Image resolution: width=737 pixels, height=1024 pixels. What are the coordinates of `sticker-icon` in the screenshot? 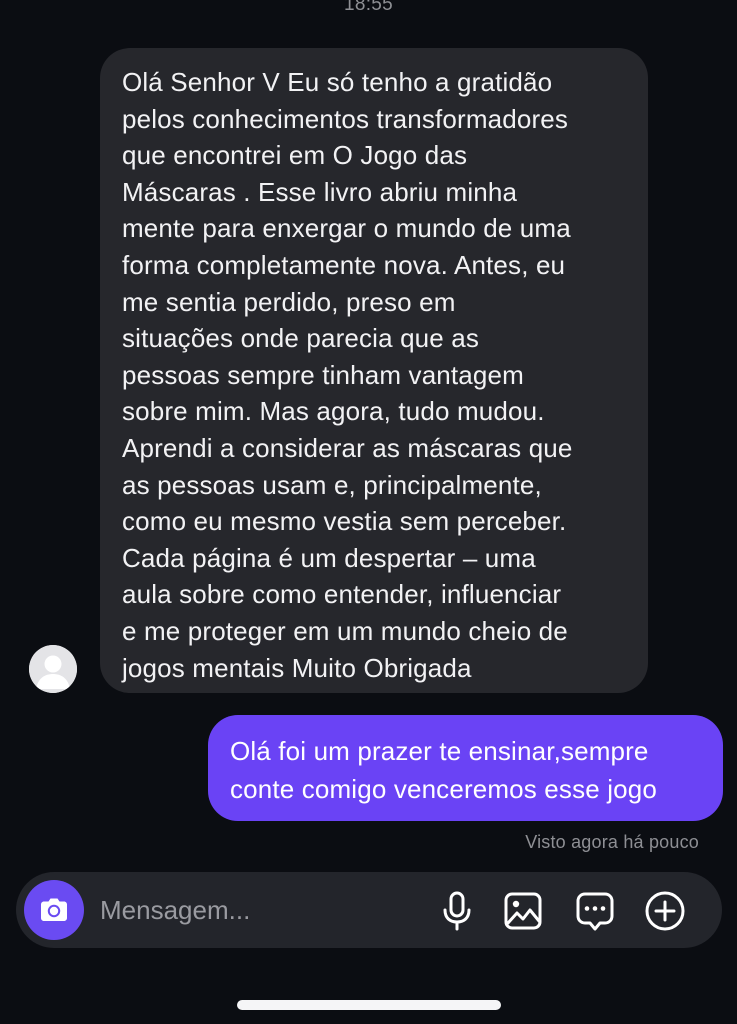 It's located at (595, 911).